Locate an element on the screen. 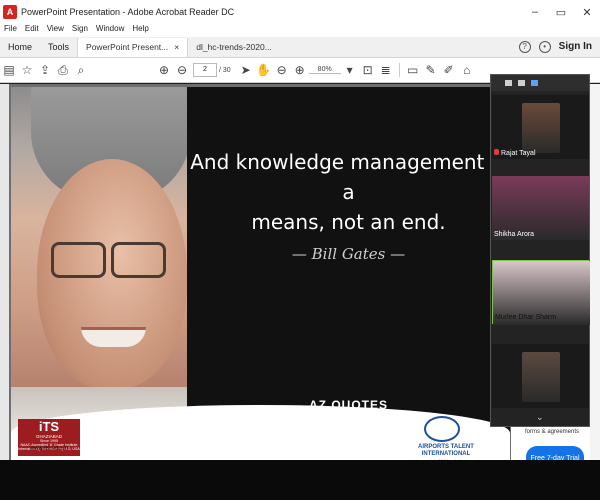 This screenshot has height=500, width=600. quote-author: — Bill Gates — is located at coordinates (348, 254).